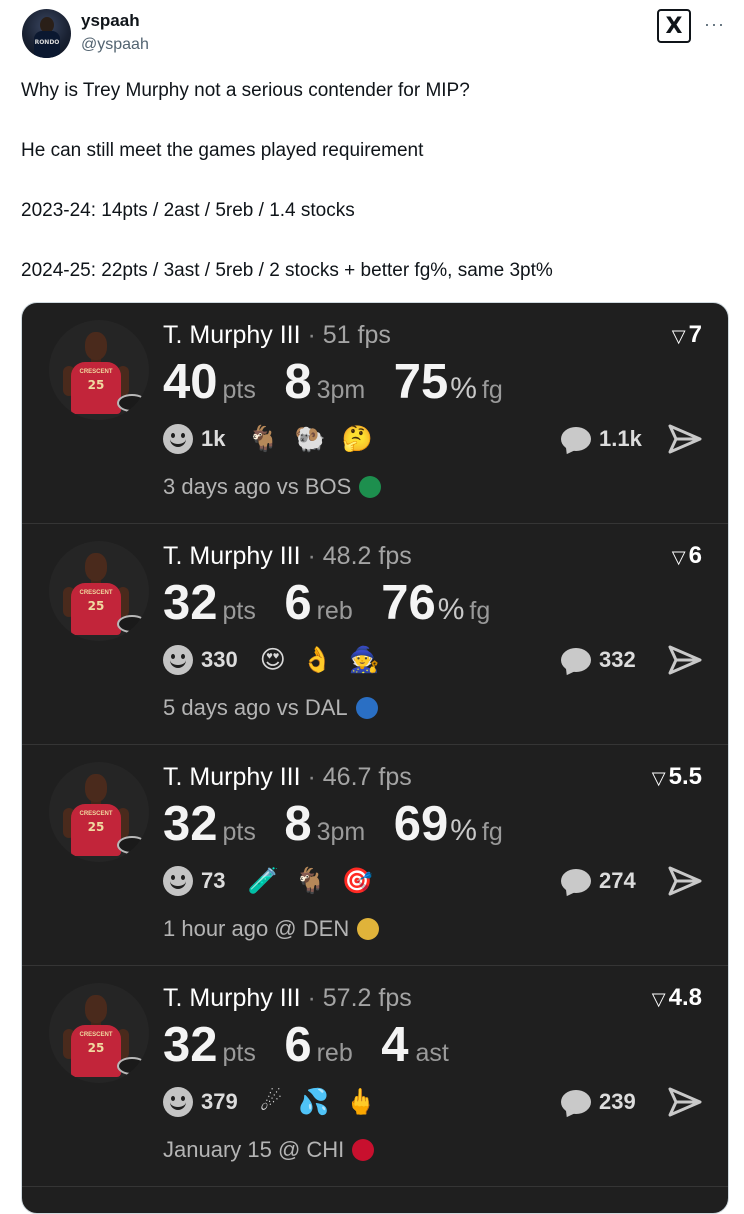 The height and width of the screenshot is (1214, 744). What do you see at coordinates (364, 660) in the screenshot?
I see `character-emoji: 🧙` at bounding box center [364, 660].